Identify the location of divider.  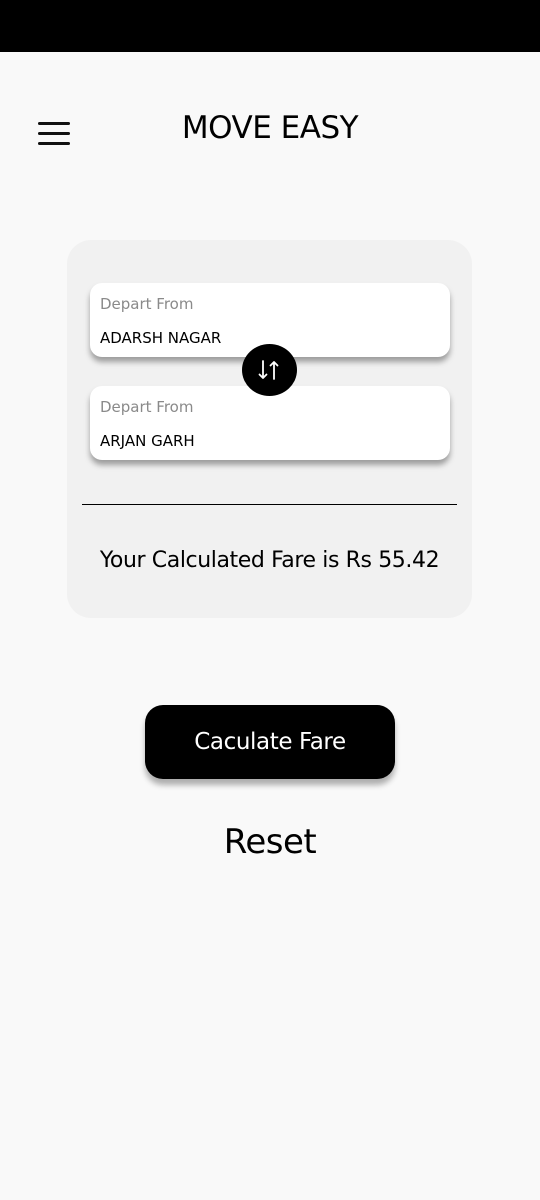
(269, 504).